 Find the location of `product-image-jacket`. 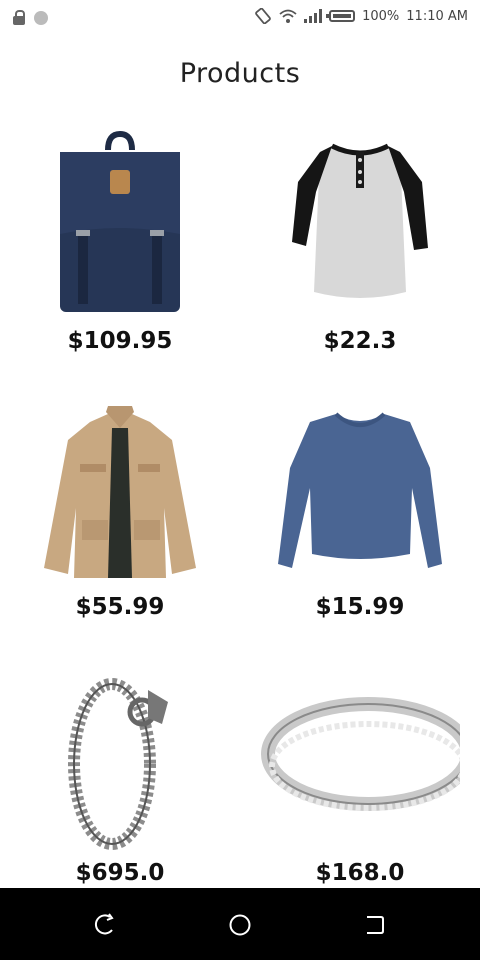

product-image-jacket is located at coordinates (120, 488).